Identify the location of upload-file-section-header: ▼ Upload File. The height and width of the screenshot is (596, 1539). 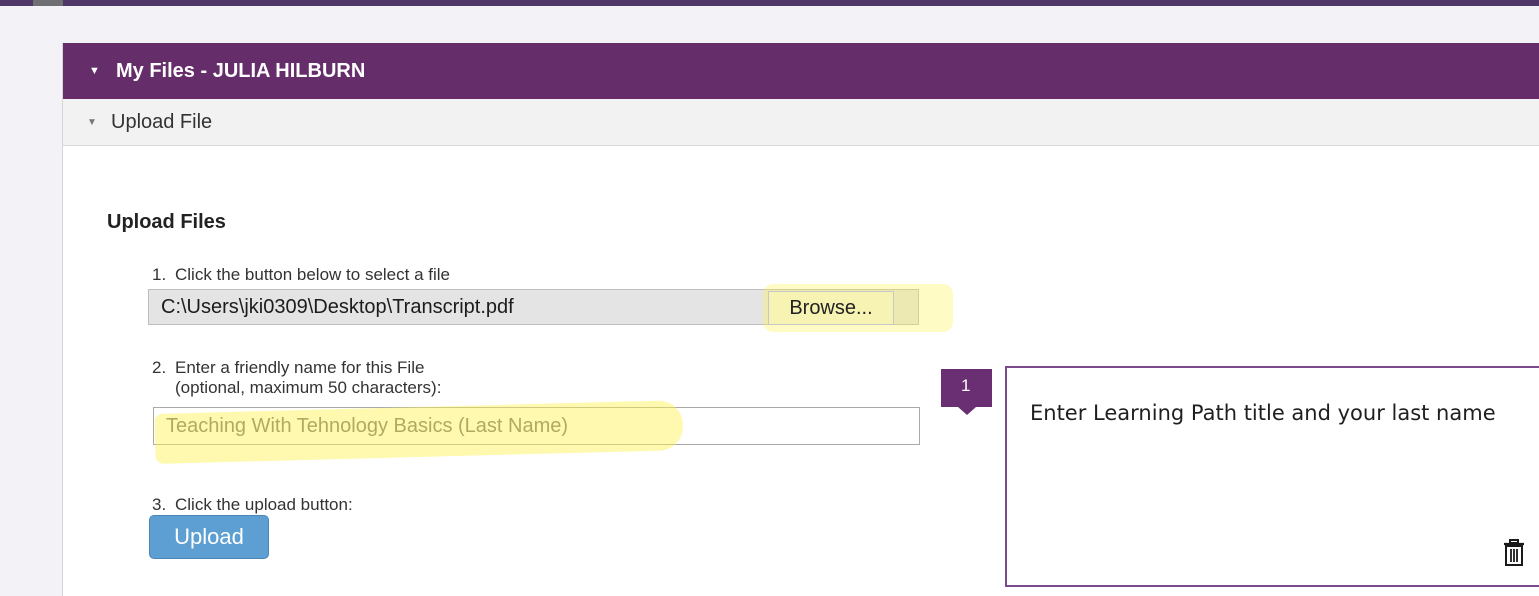
(801, 122).